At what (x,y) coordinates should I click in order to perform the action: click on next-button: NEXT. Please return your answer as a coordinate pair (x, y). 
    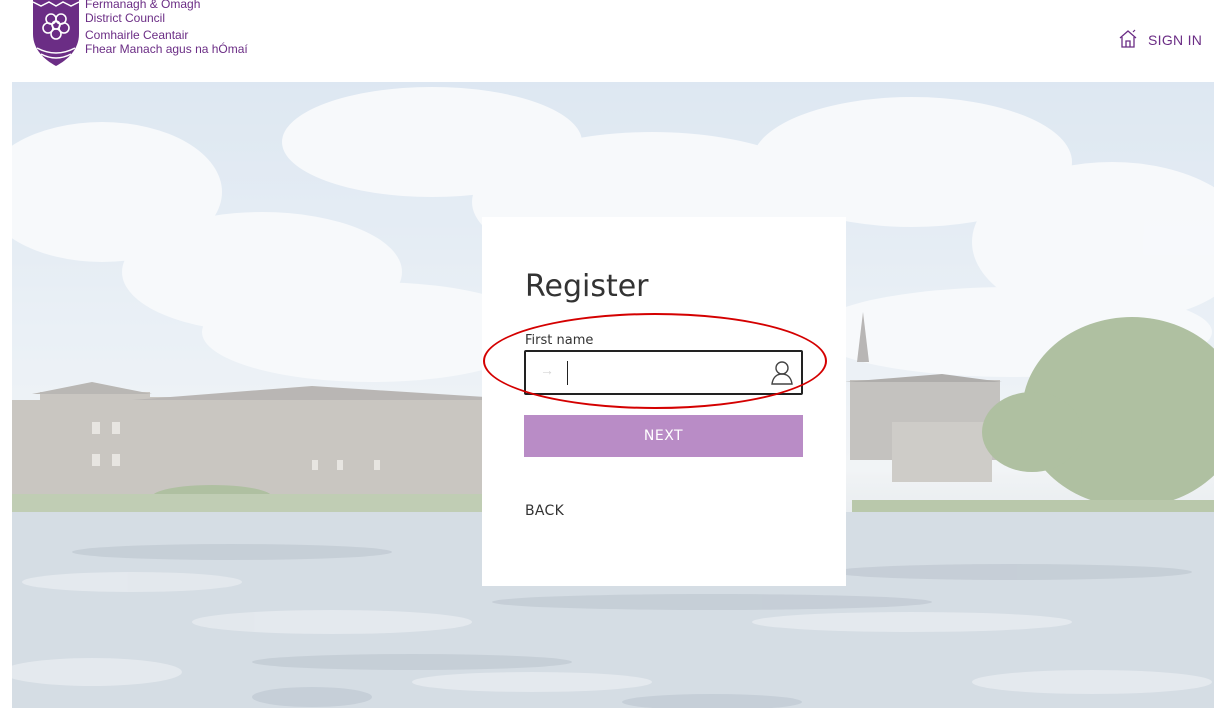
    Looking at the image, I should click on (663, 436).